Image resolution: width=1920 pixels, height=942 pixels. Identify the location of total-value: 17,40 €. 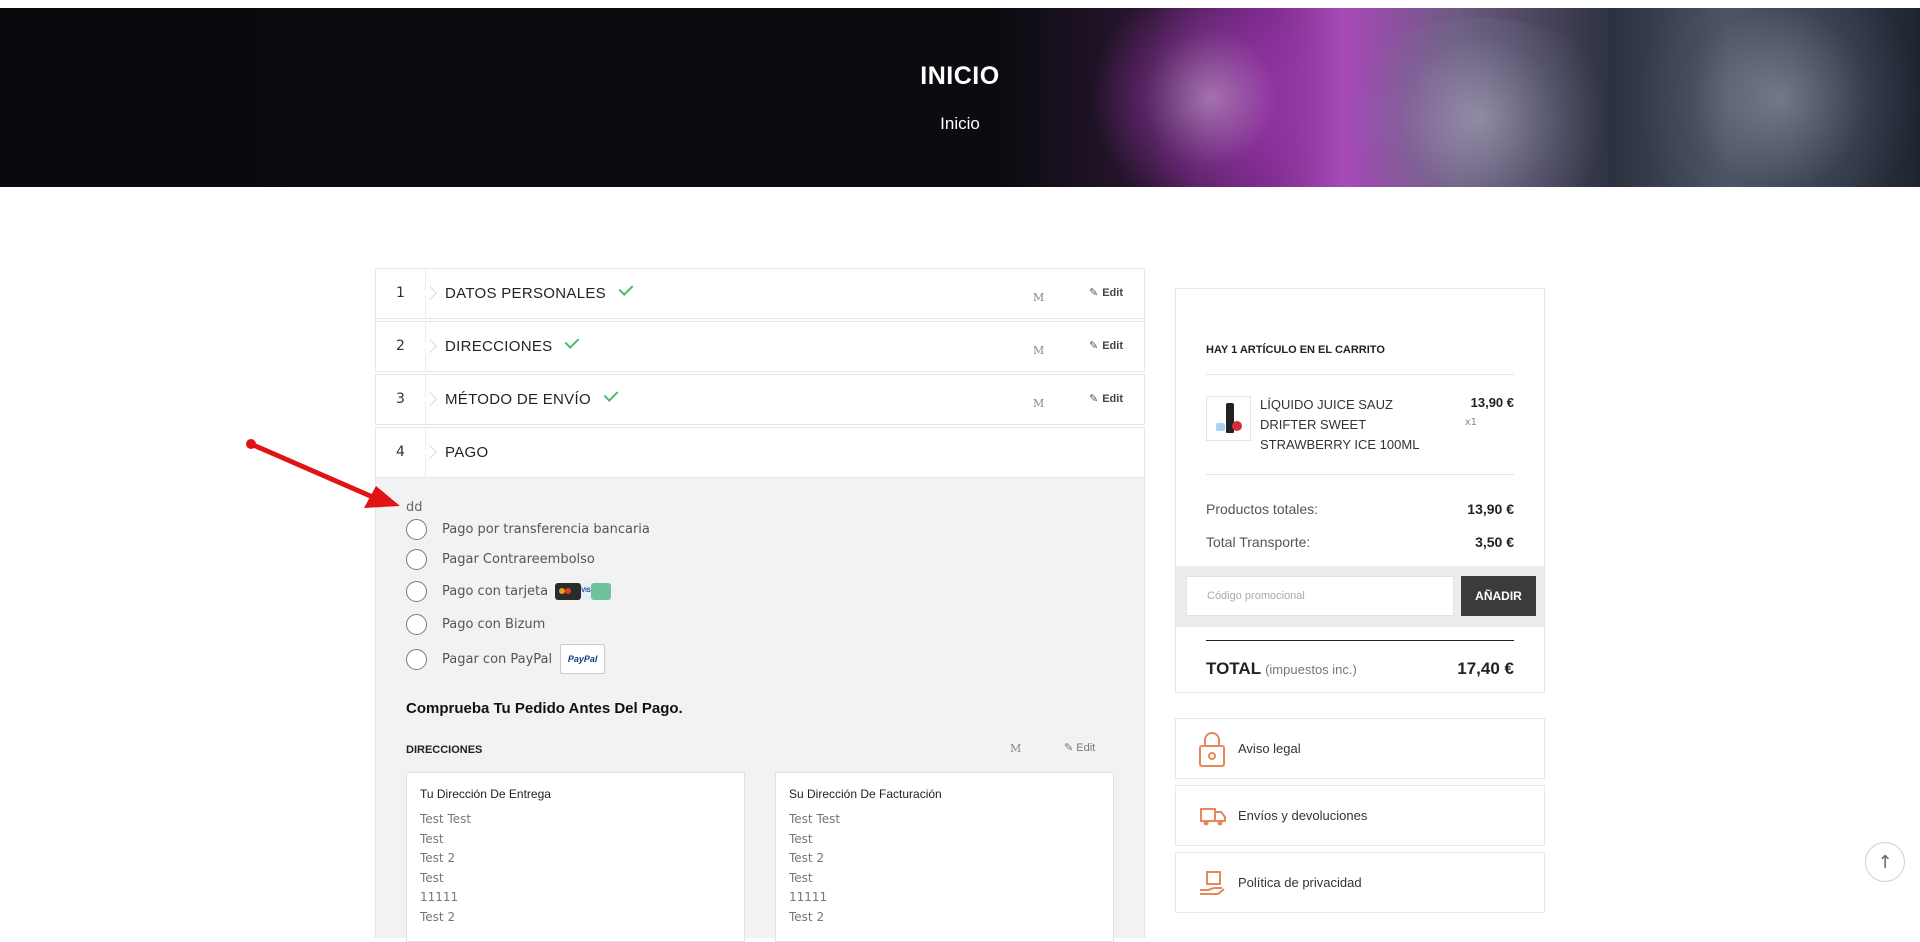
(1485, 668).